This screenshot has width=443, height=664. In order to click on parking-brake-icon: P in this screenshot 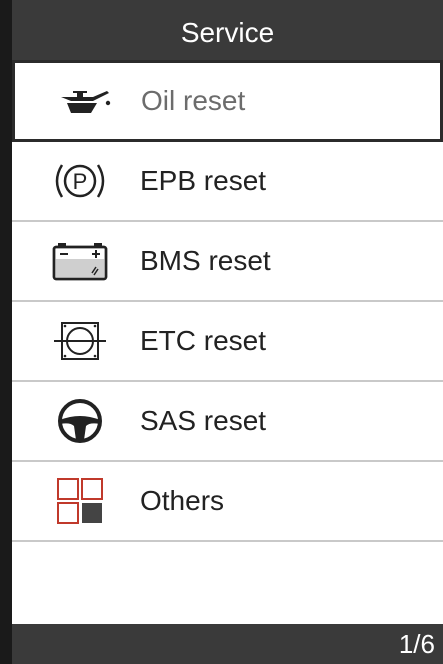, I will do `click(80, 181)`.